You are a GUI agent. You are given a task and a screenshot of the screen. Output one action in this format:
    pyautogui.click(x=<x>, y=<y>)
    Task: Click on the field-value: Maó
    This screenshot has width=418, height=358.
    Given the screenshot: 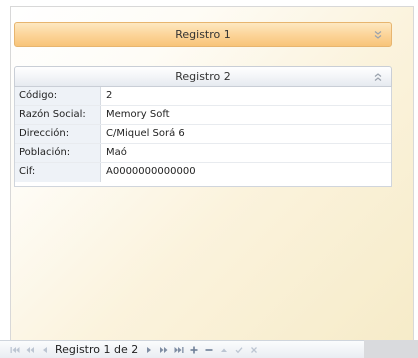 What is the action you would take?
    pyautogui.click(x=114, y=153)
    